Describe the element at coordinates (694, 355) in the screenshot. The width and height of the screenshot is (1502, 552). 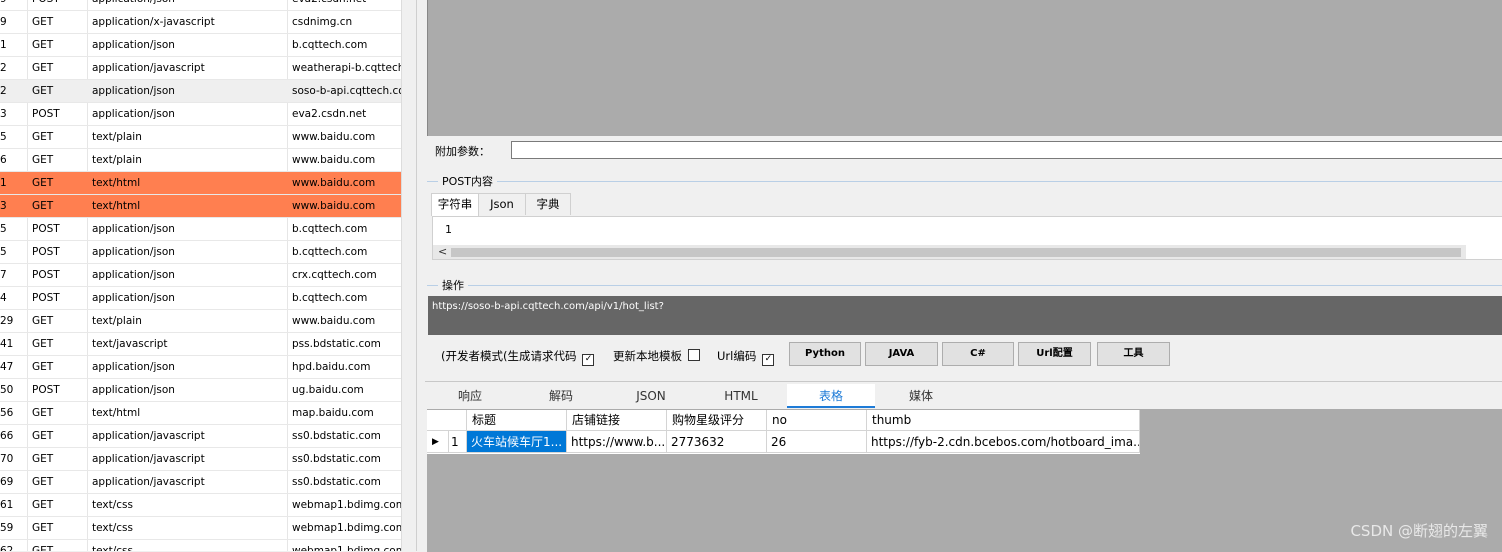
I see `update-template-checkbox` at that location.